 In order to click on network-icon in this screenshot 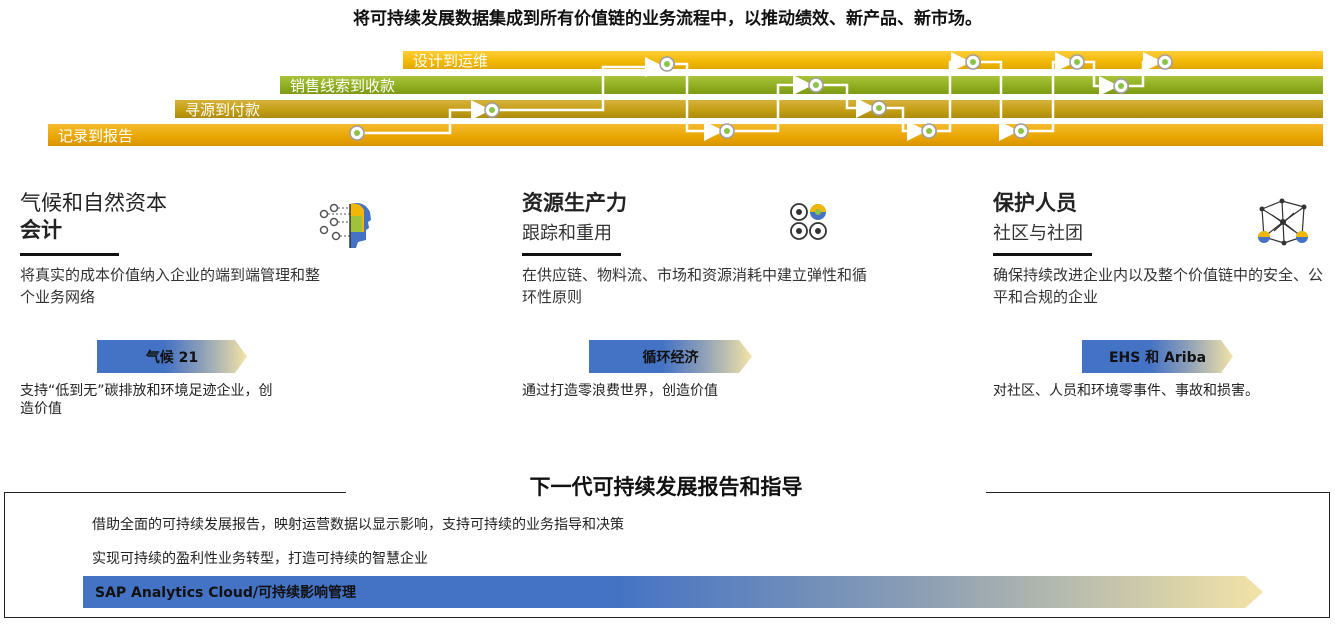, I will do `click(1283, 224)`.